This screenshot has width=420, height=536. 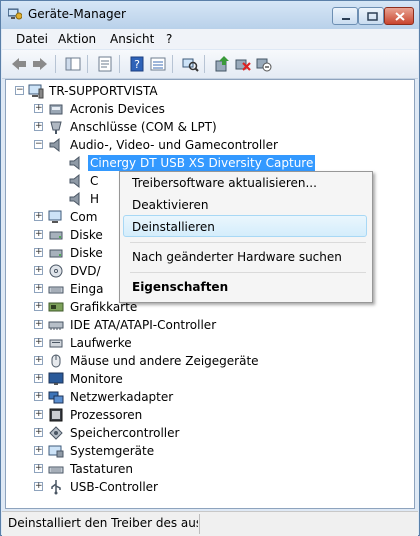 I want to click on tree-item-audio: − Audio-, Video- und Gamecontroller, so click(x=206, y=145).